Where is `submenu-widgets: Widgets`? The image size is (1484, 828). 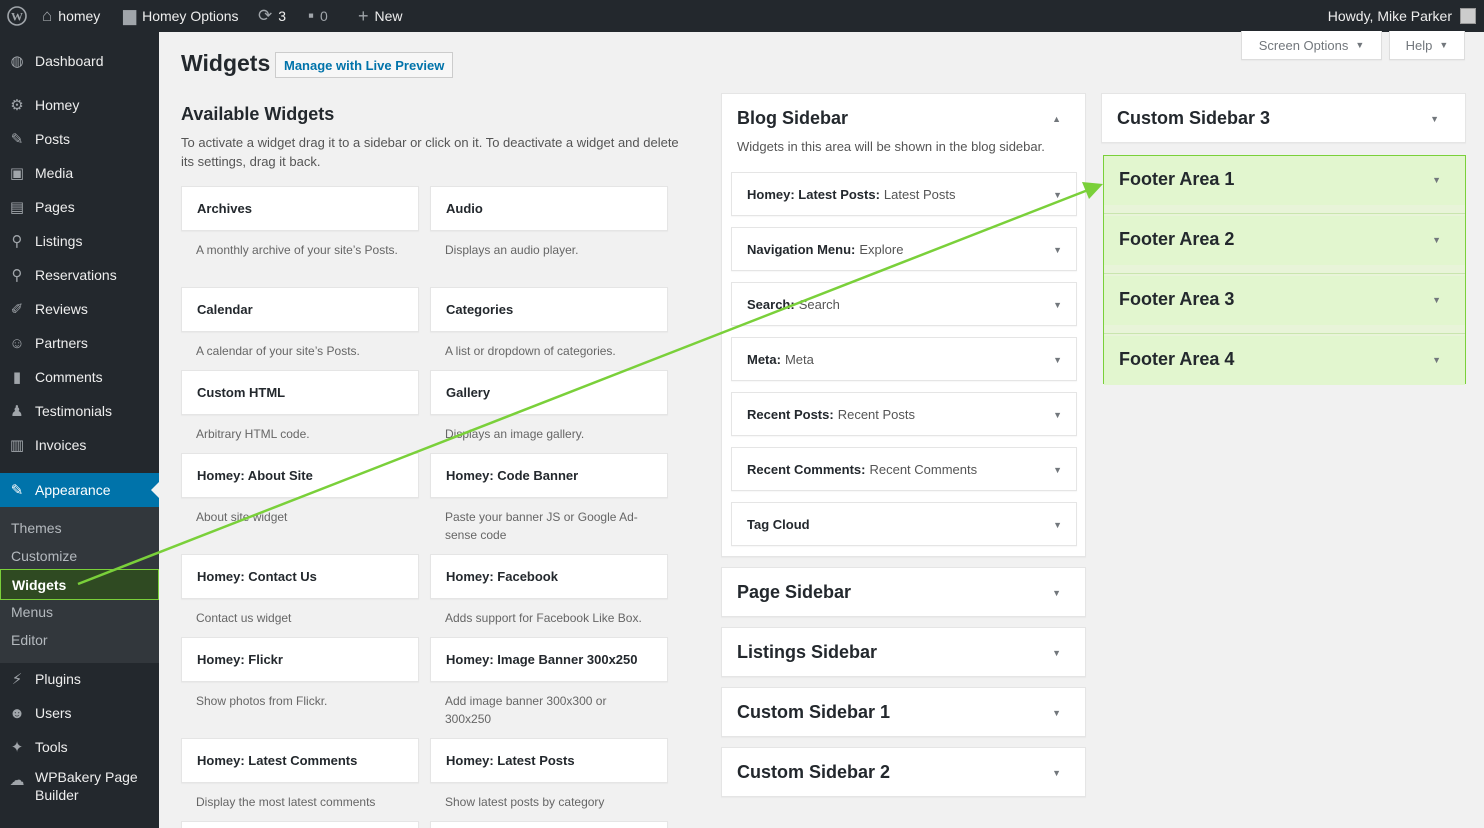 submenu-widgets: Widgets is located at coordinates (79, 584).